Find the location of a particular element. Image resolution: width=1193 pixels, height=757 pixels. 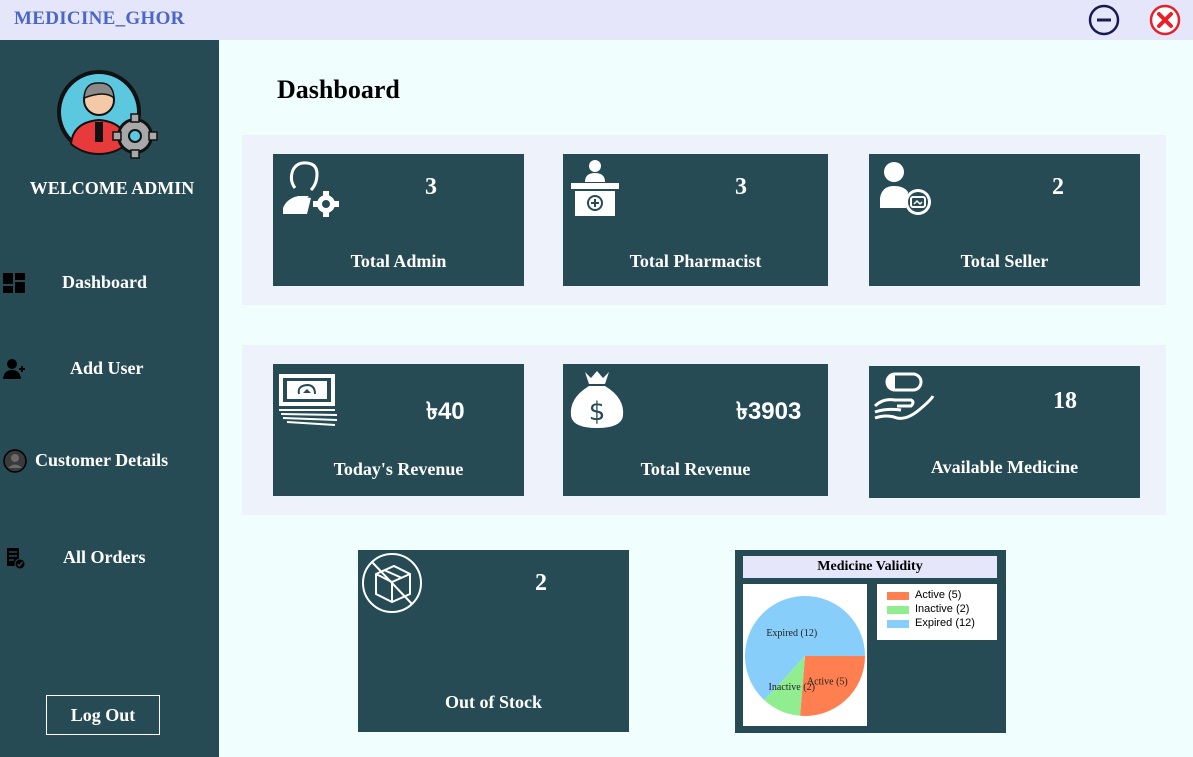

cash-icon is located at coordinates (308, 400).